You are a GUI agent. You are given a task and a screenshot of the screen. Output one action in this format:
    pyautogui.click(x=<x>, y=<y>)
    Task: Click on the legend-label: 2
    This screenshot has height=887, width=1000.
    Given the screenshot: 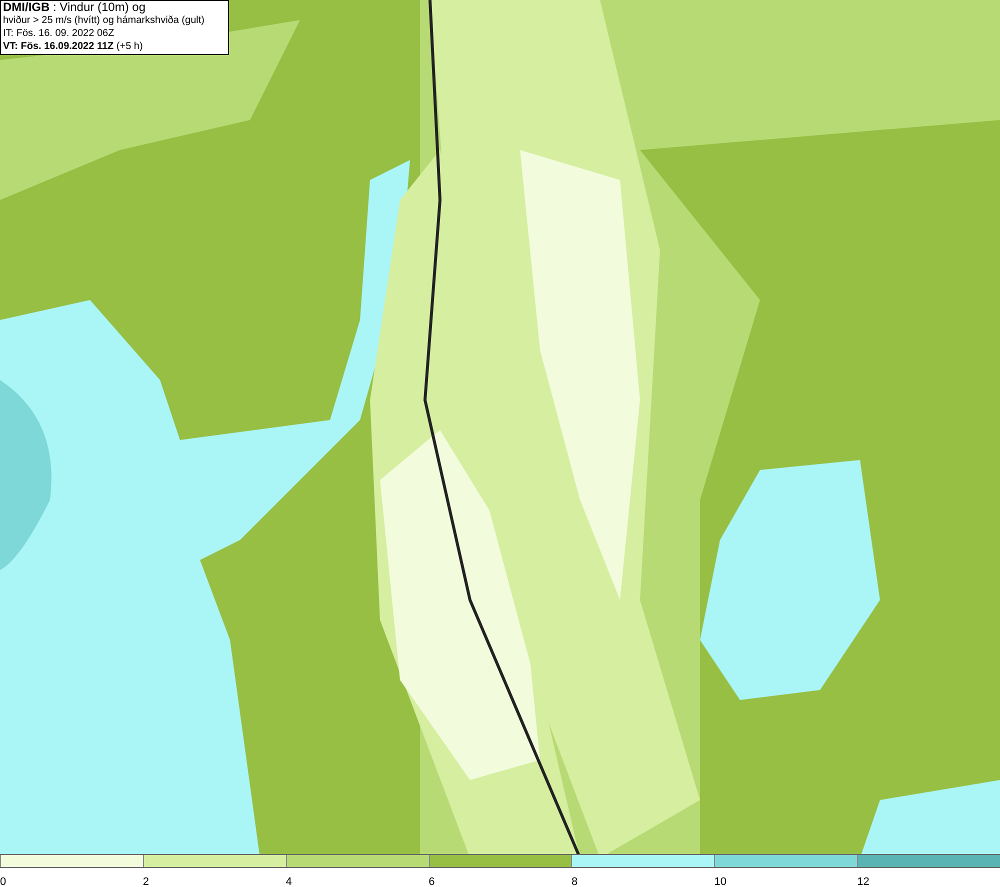 What is the action you would take?
    pyautogui.click(x=145, y=881)
    